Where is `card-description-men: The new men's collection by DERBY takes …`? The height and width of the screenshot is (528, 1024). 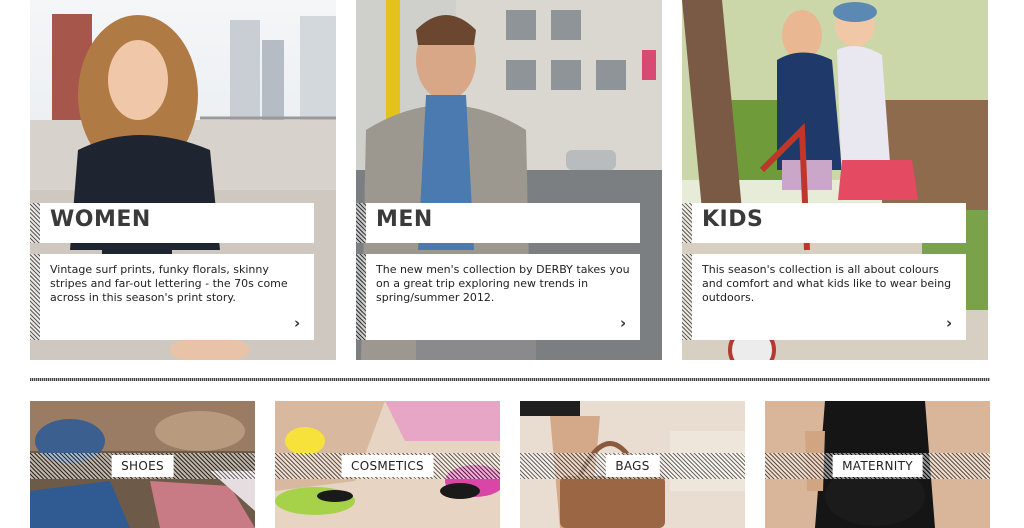
card-description-men: The new men's collection by DERBY takes … is located at coordinates (503, 283).